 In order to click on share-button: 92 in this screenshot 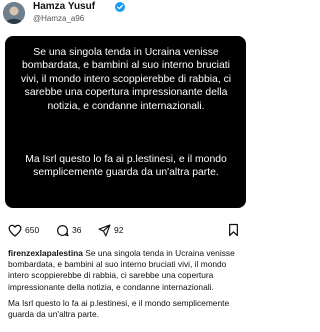, I will do `click(110, 230)`.